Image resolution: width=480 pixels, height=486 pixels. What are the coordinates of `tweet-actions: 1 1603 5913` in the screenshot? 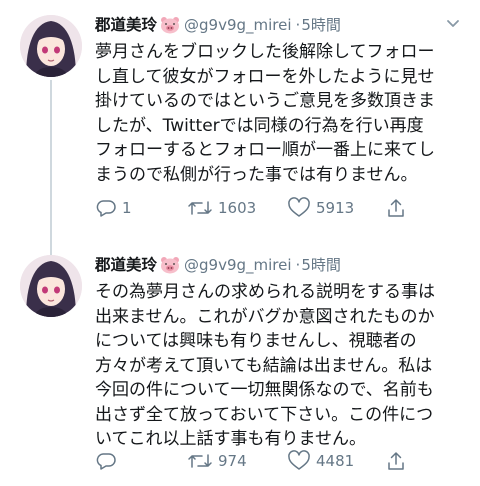 It's located at (260, 208).